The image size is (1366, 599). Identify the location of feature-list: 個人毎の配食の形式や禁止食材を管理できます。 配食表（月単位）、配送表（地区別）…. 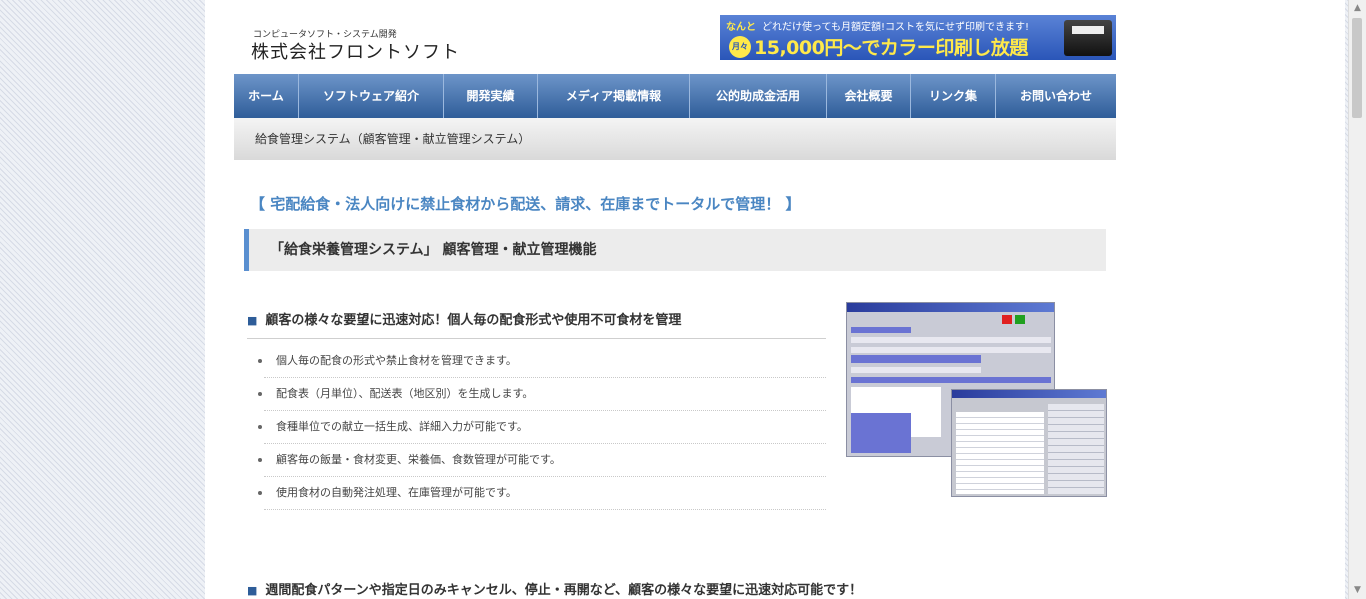
(539, 427).